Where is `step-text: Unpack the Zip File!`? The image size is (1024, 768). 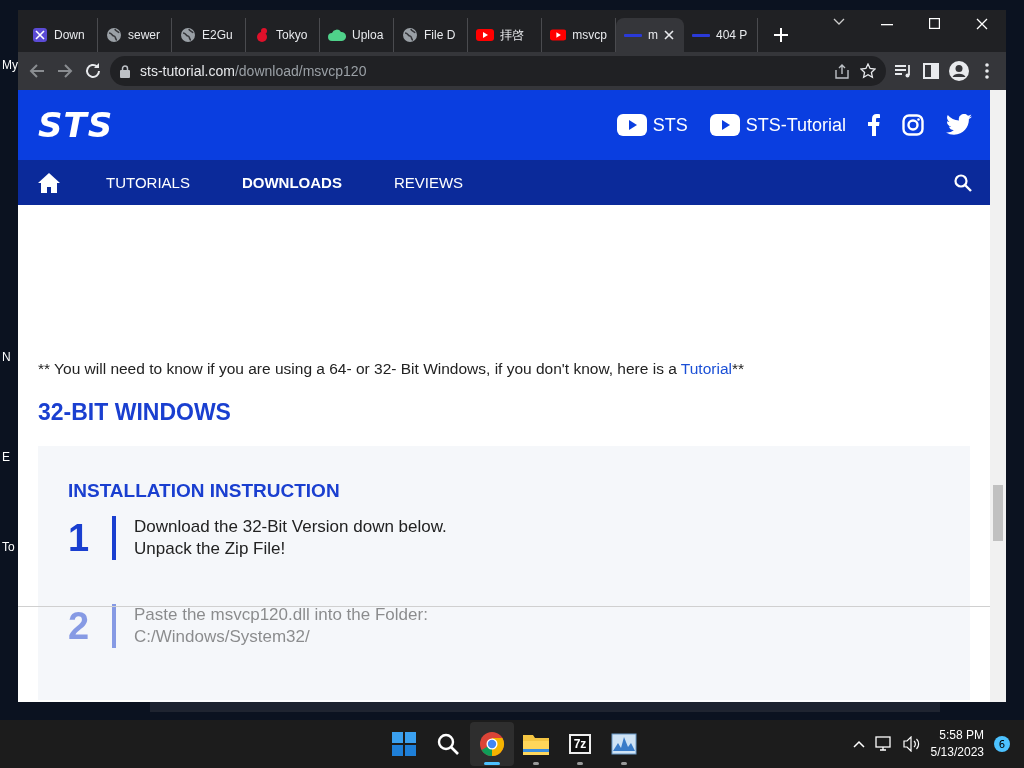 step-text: Unpack the Zip File! is located at coordinates (210, 549).